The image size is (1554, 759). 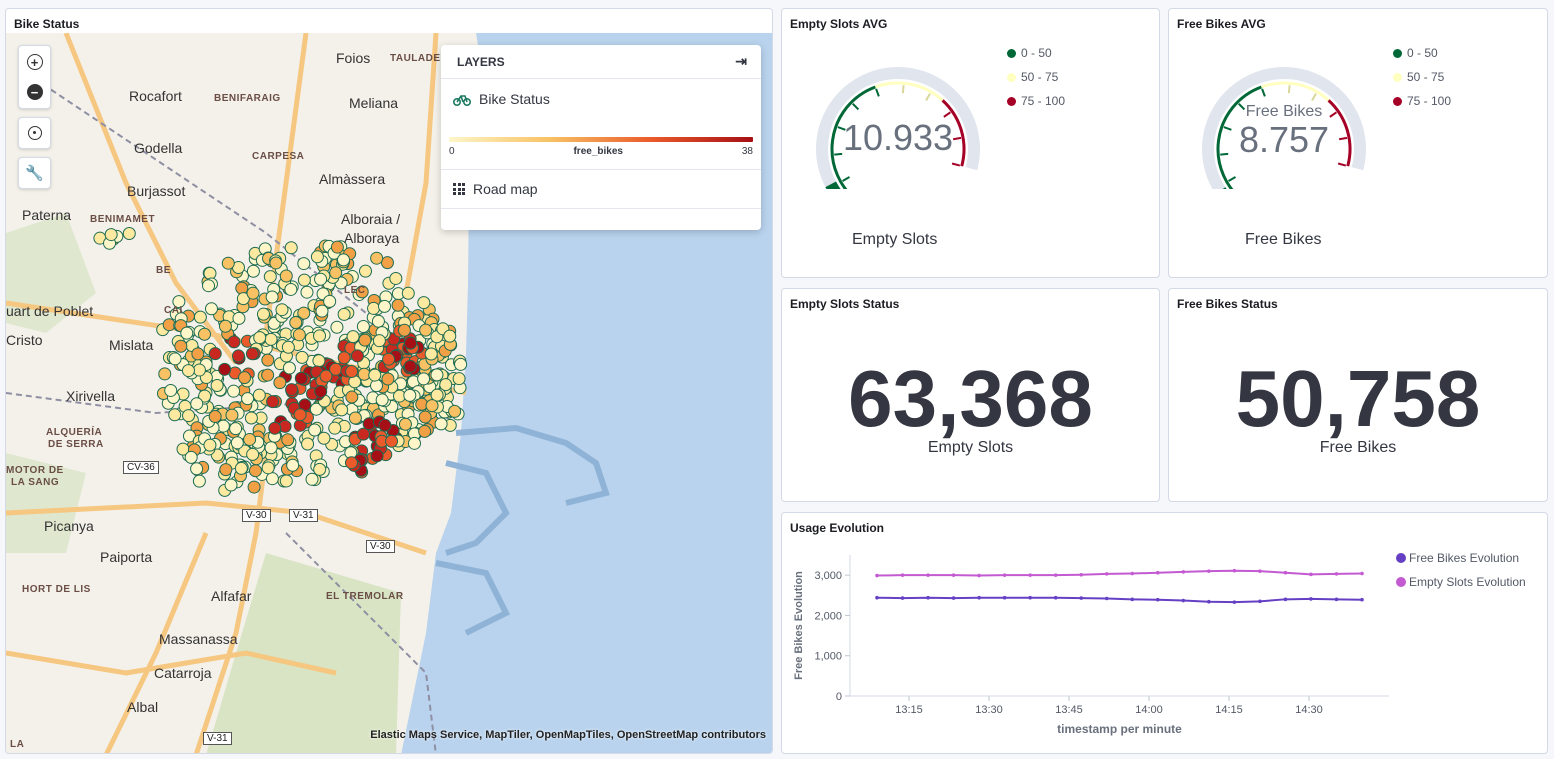 What do you see at coordinates (1422, 101) in the screenshot?
I see `legend-item: 75 - 100` at bounding box center [1422, 101].